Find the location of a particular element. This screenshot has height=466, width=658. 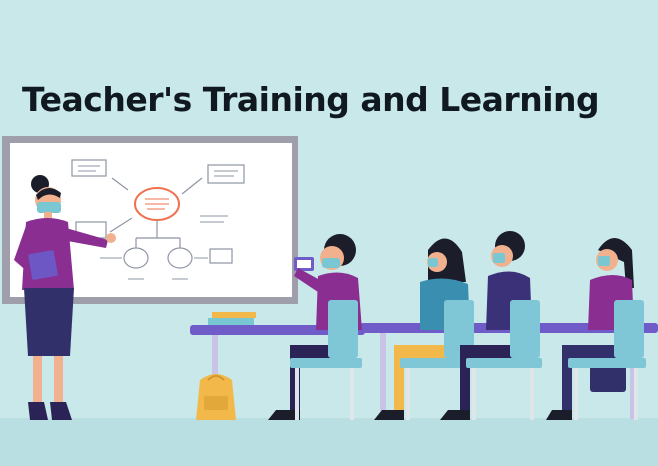

backpack-icon is located at coordinates (216, 397).